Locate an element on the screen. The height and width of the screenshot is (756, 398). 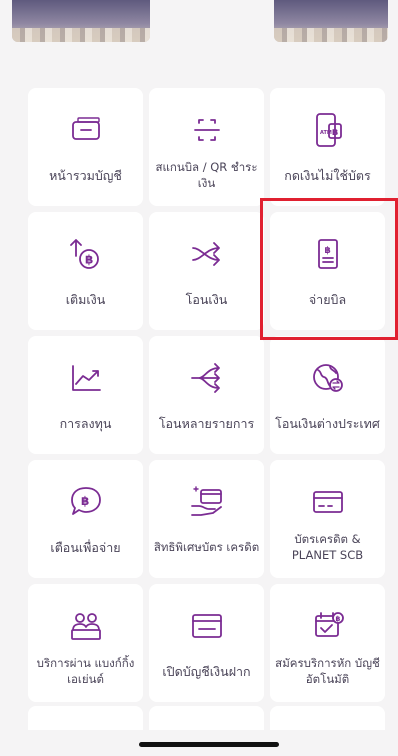
baht-topup-icon: ฿ is located at coordinates (86, 254).